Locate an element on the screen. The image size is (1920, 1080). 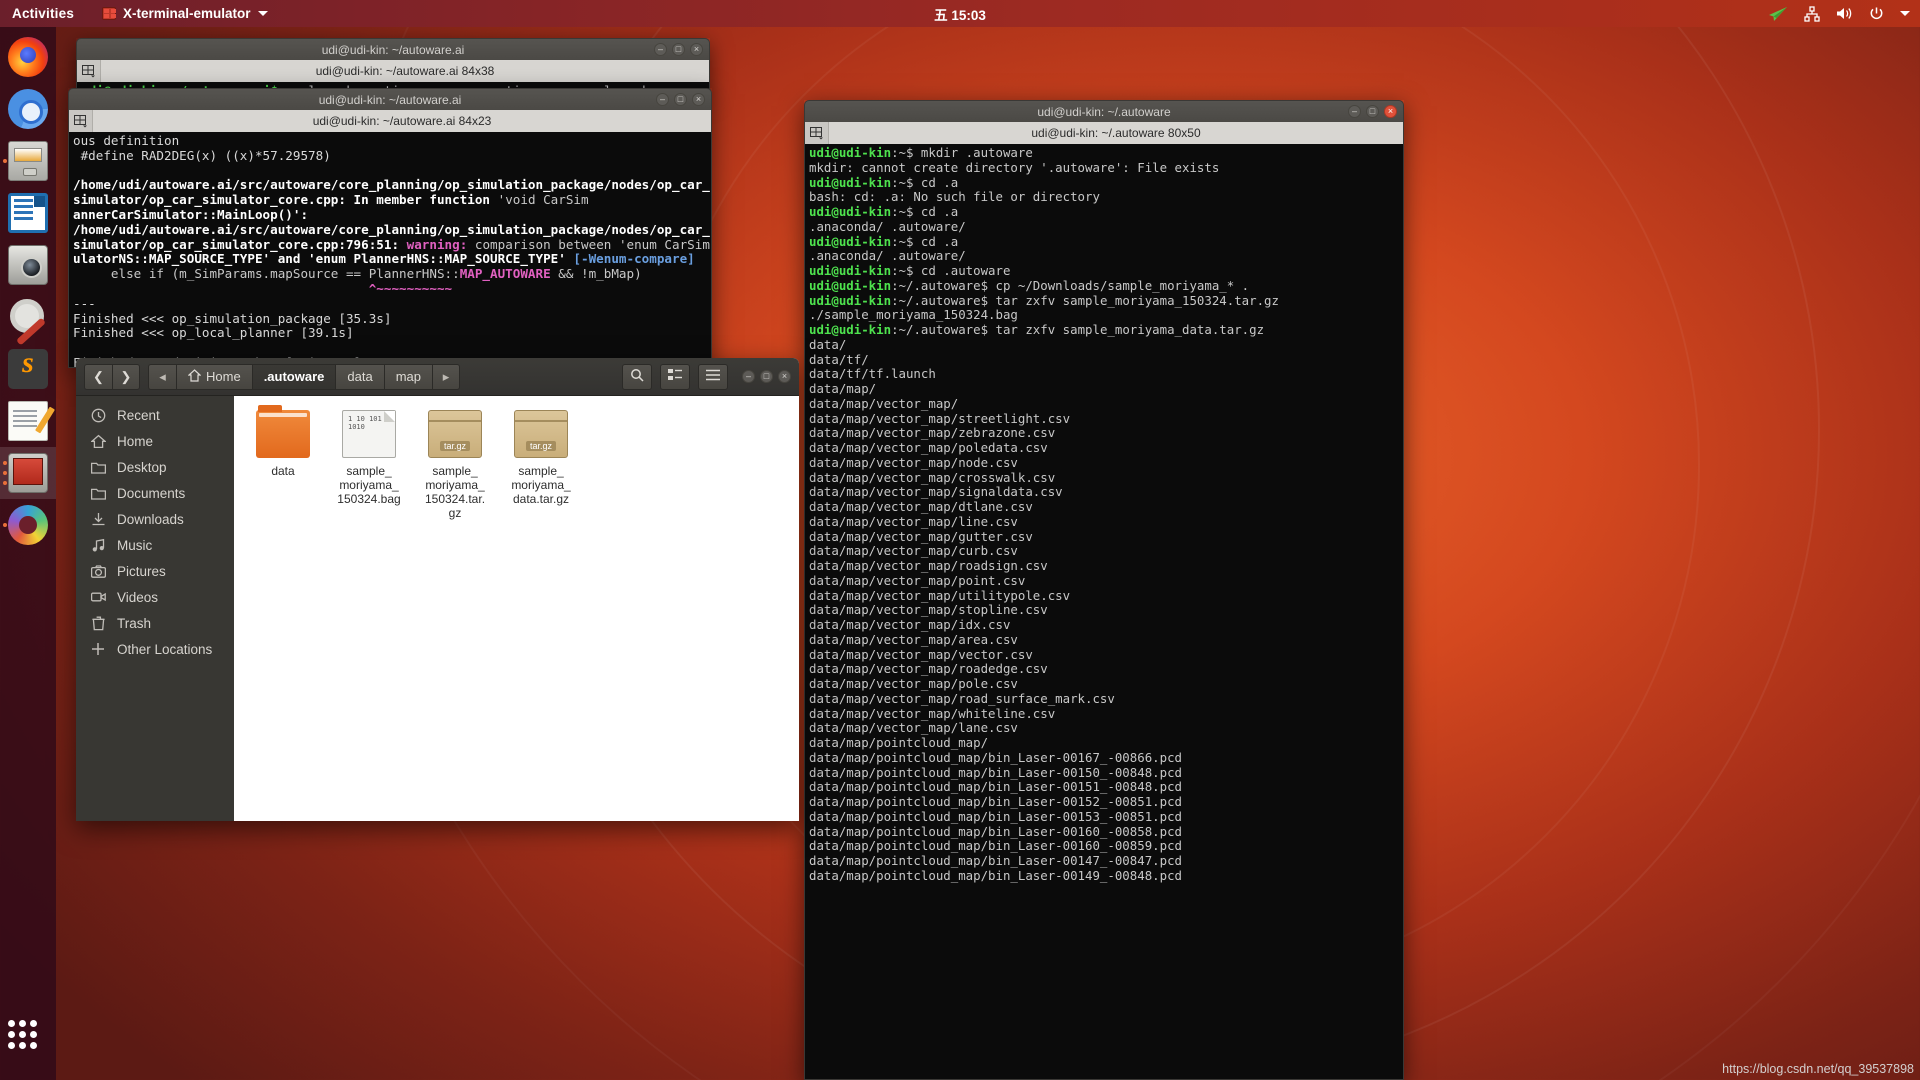
window-1-controls: – □ × is located at coordinates (678, 49).